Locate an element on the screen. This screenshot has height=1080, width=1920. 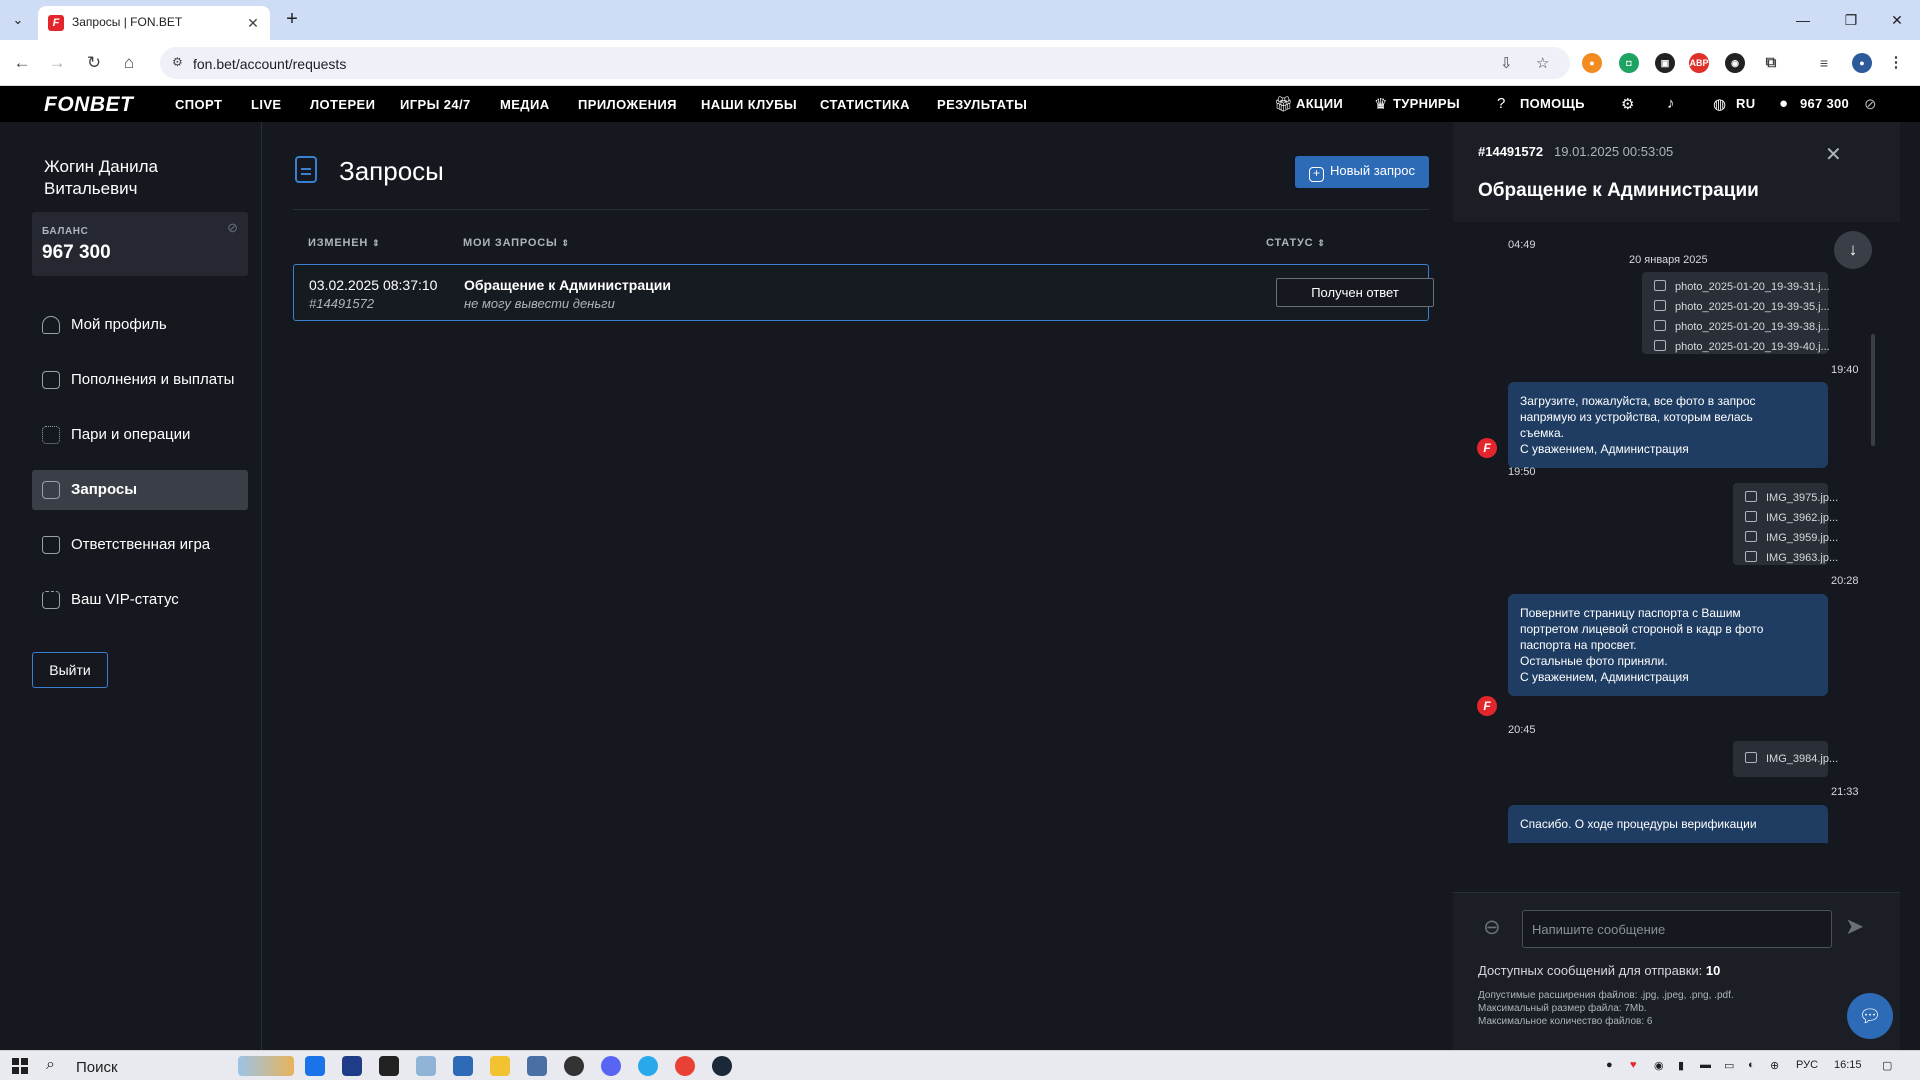
mail-app-icon is located at coordinates (315, 1066).